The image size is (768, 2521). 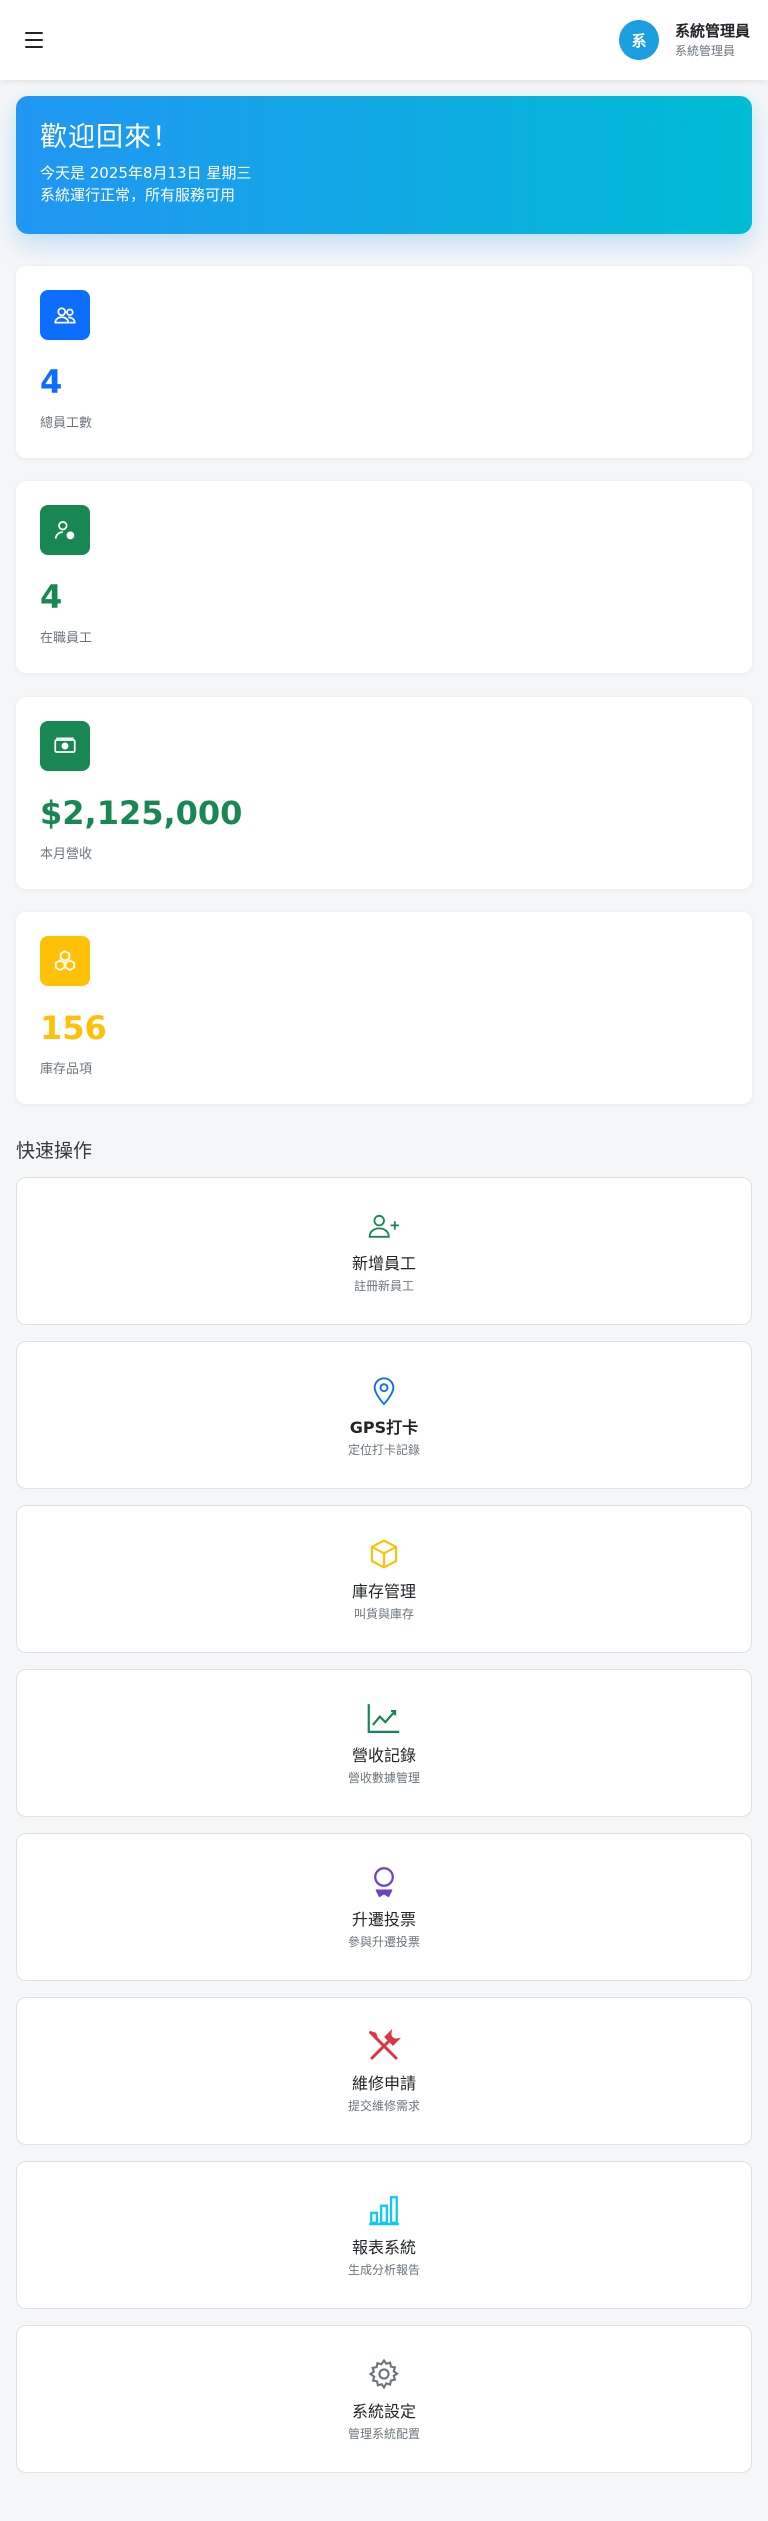 What do you see at coordinates (384, 2374) in the screenshot?
I see `gear-icon` at bounding box center [384, 2374].